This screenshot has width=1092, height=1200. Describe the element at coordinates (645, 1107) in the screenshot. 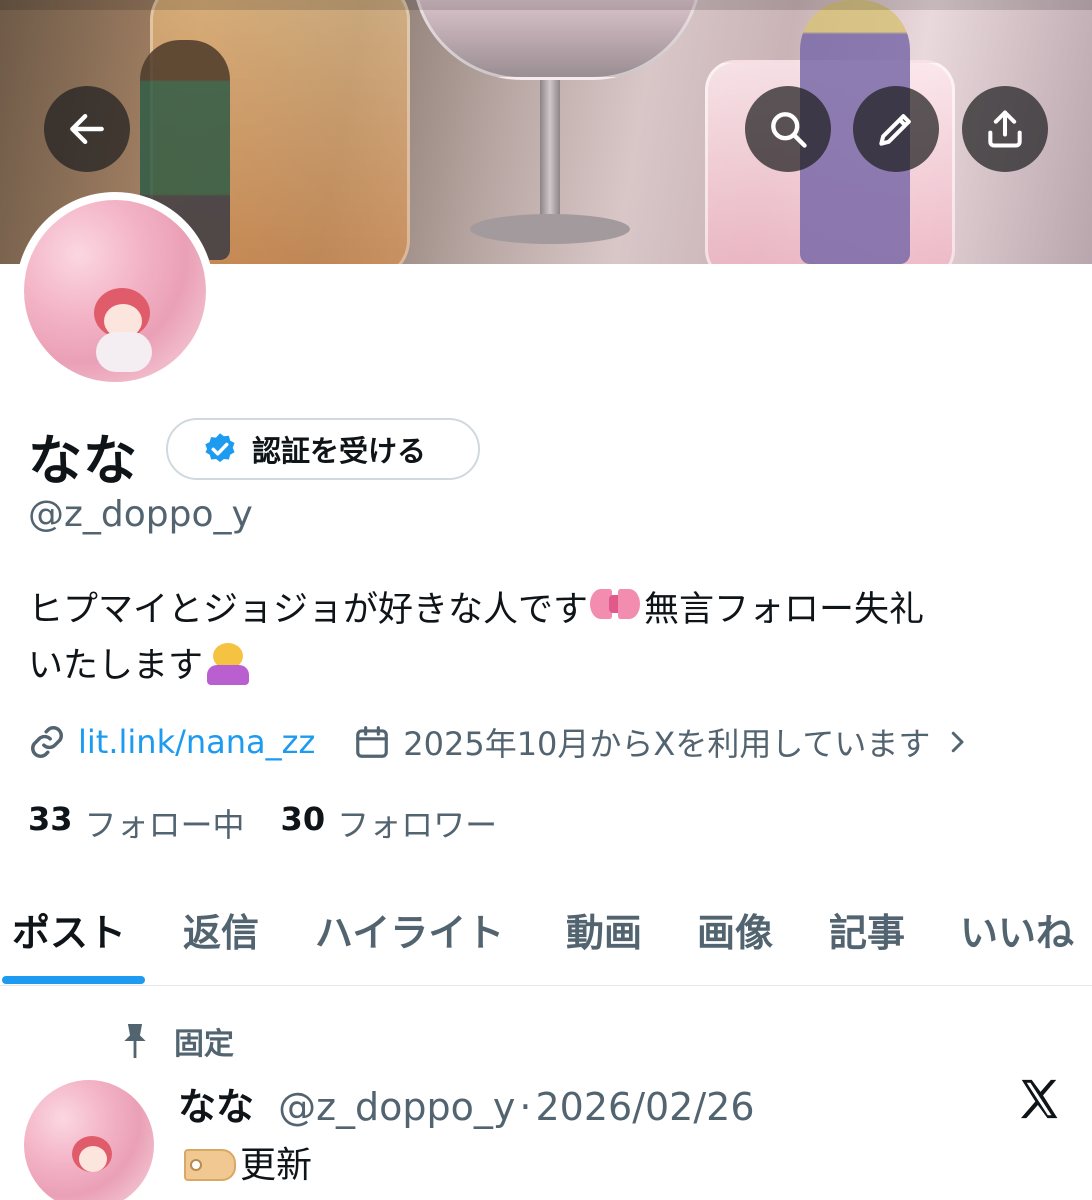

I see `post-date: 2026/02/26` at that location.